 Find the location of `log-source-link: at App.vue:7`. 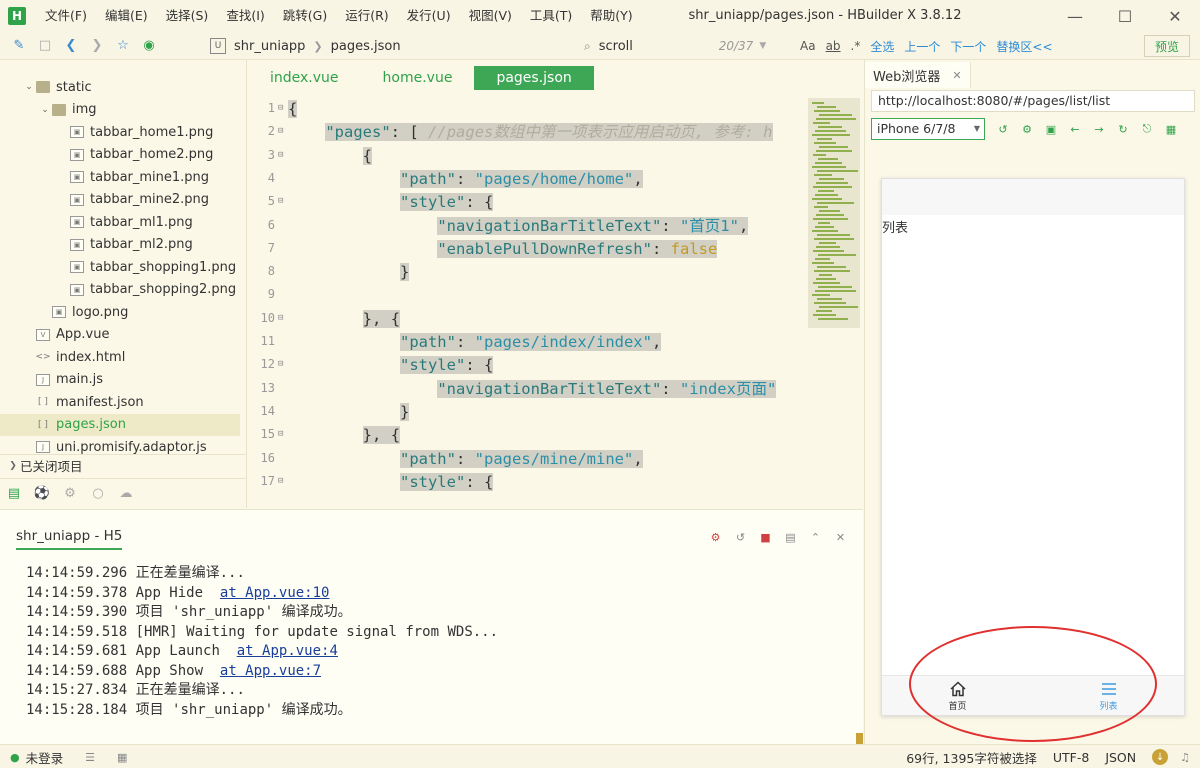

log-source-link: at App.vue:7 is located at coordinates (270, 671).